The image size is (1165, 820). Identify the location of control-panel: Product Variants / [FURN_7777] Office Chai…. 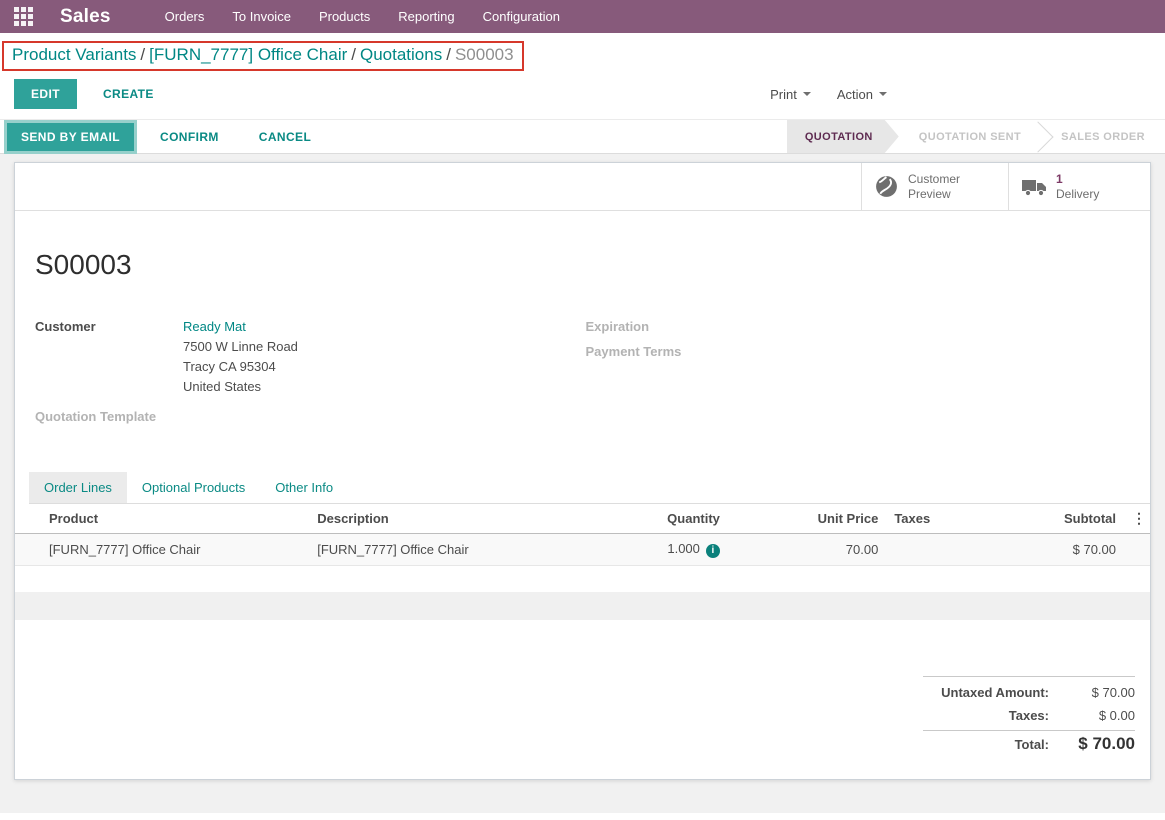
(582, 71).